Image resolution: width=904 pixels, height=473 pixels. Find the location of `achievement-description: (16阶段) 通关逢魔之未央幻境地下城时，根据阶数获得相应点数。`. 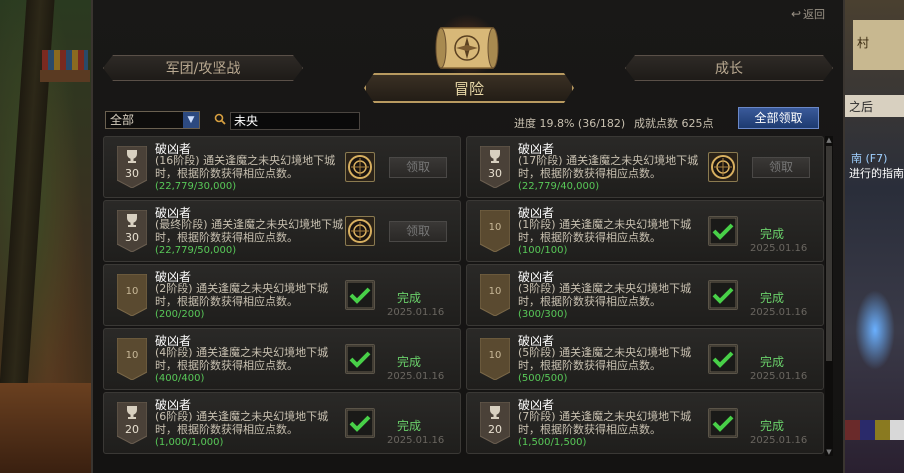

achievement-description: (16阶段) 通关逢魔之未央幻境地下城时，根据阶数获得相应点数。 is located at coordinates (245, 167).